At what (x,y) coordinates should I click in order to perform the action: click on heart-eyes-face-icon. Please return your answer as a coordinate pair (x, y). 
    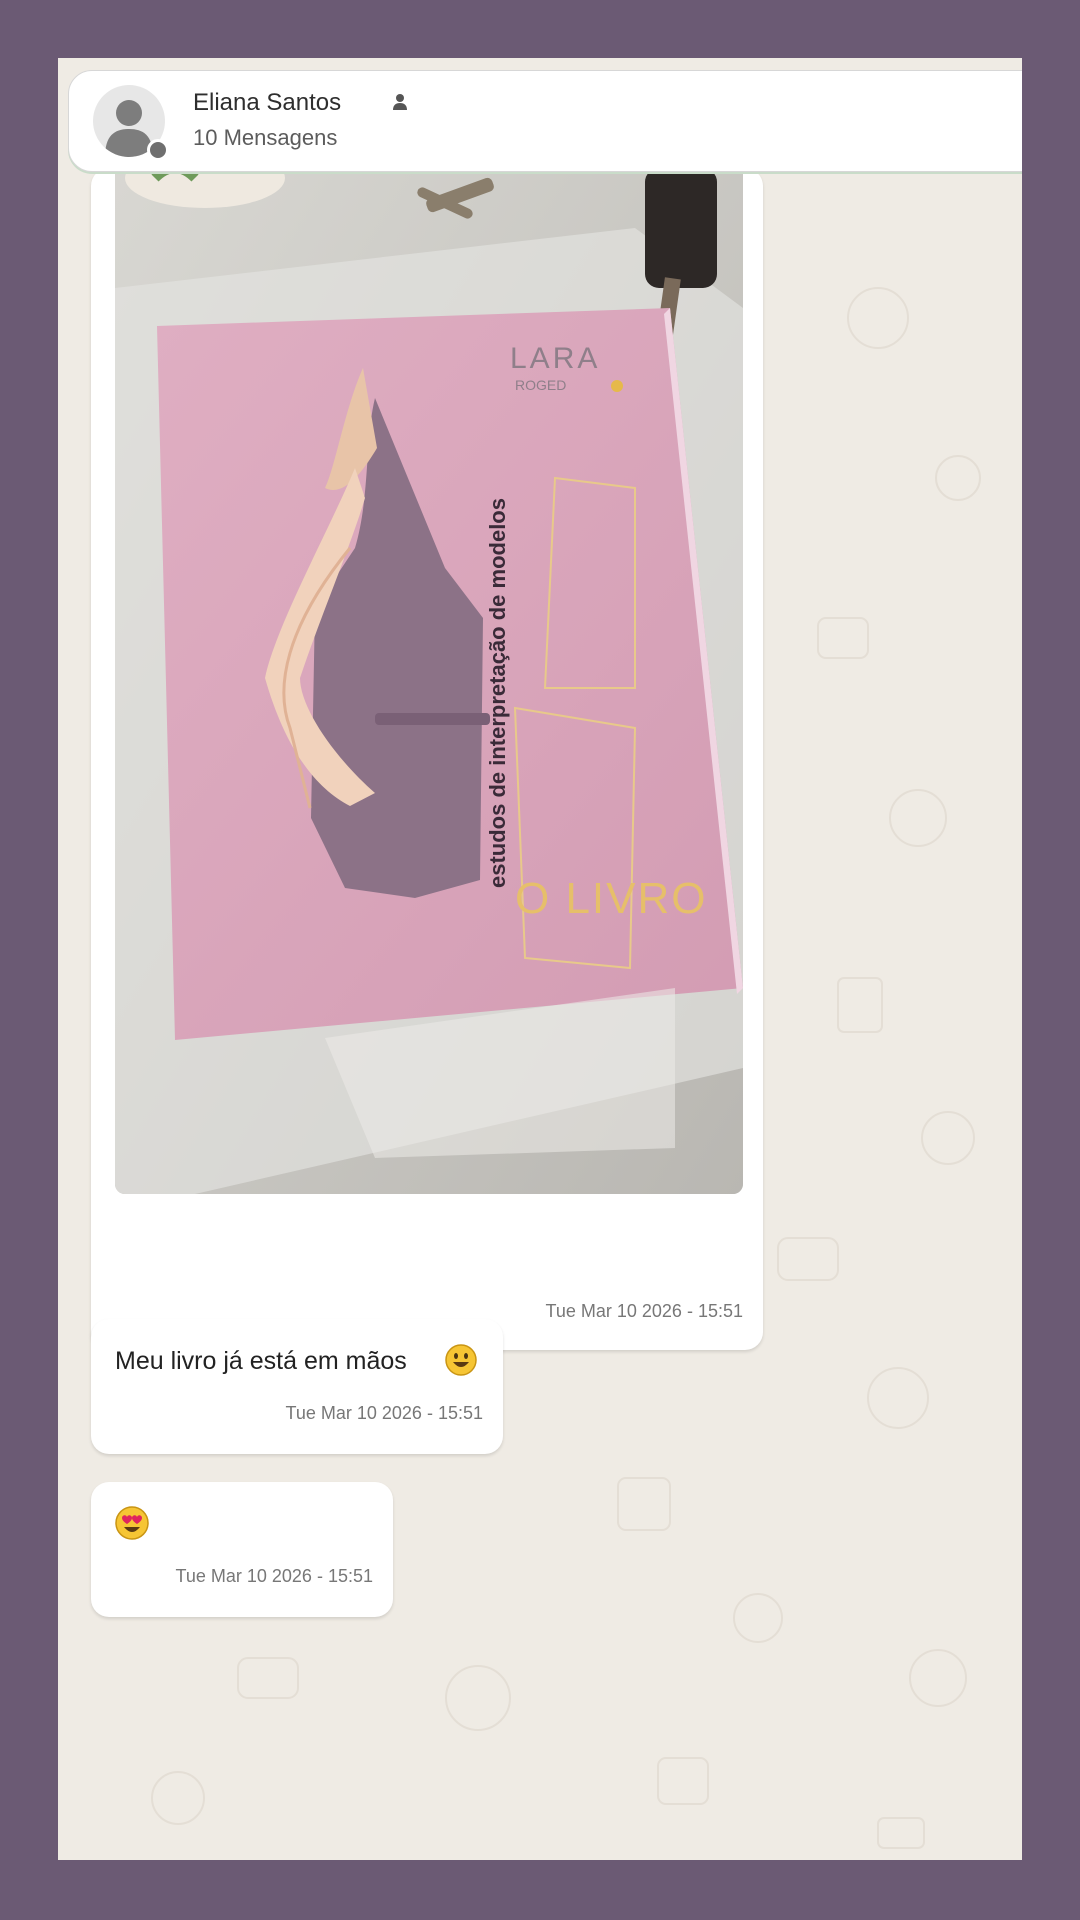
    Looking at the image, I should click on (132, 1523).